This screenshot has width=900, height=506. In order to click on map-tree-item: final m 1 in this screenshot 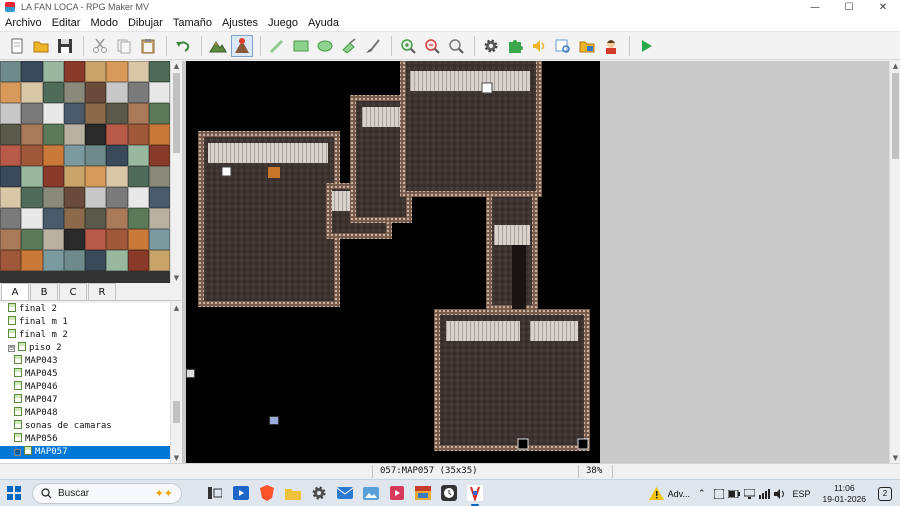, I will do `click(85, 322)`.